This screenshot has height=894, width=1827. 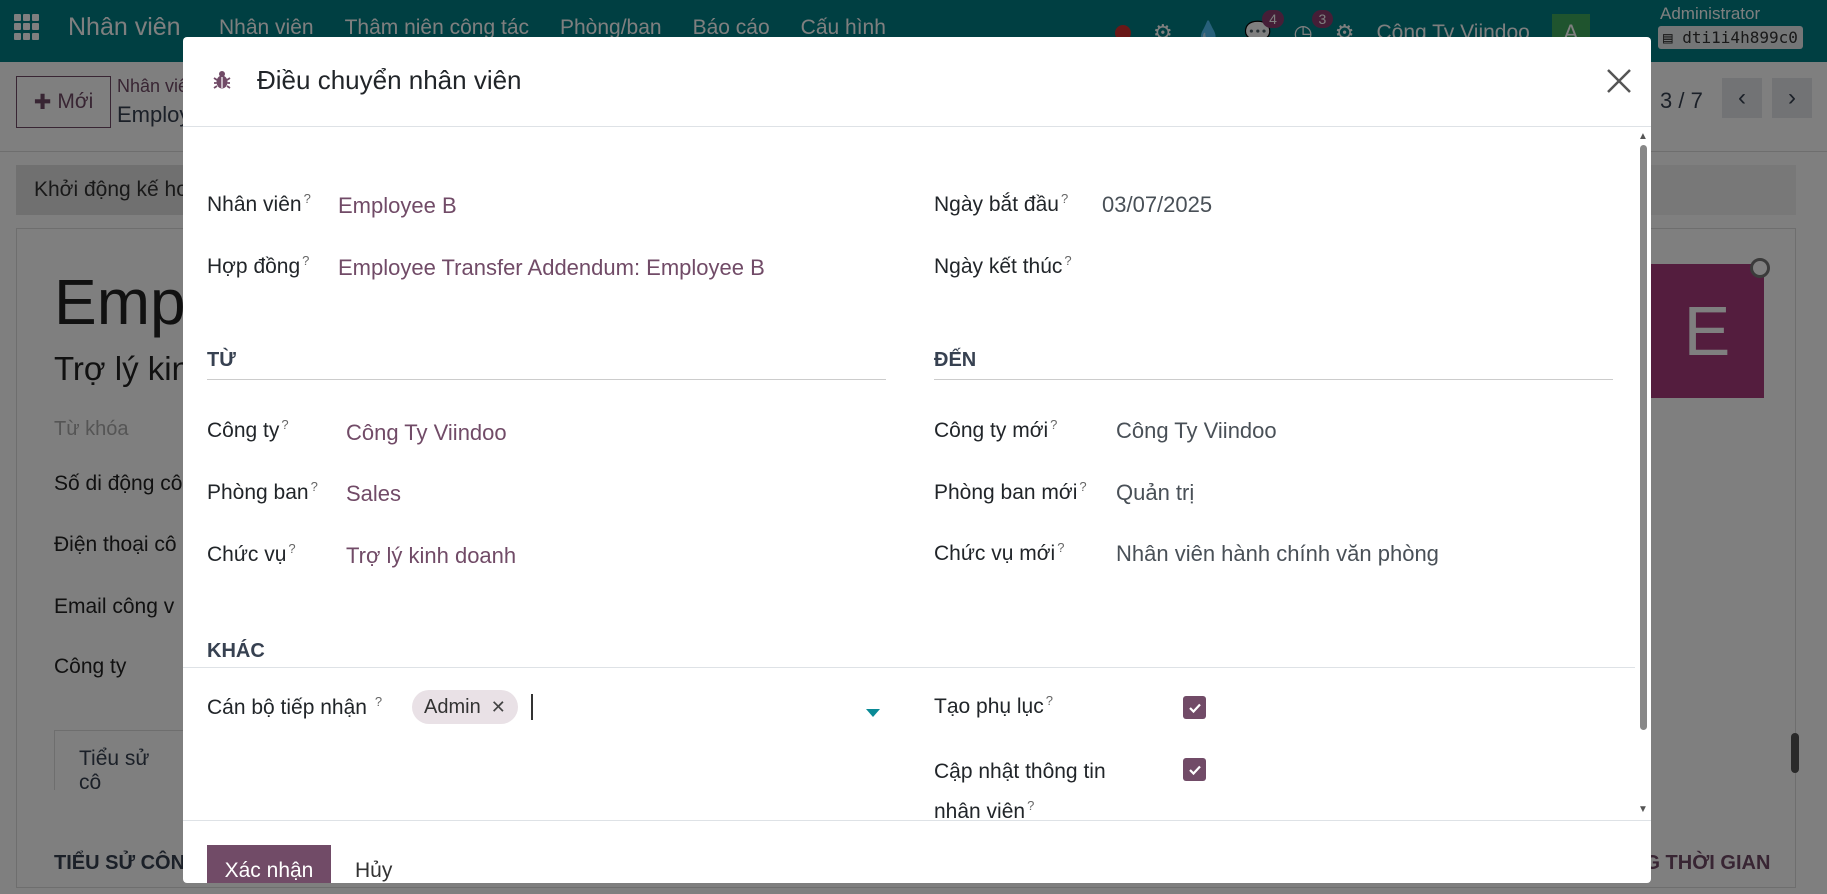 What do you see at coordinates (258, 265) in the screenshot?
I see `contract-field-label: Hợp đồng?` at bounding box center [258, 265].